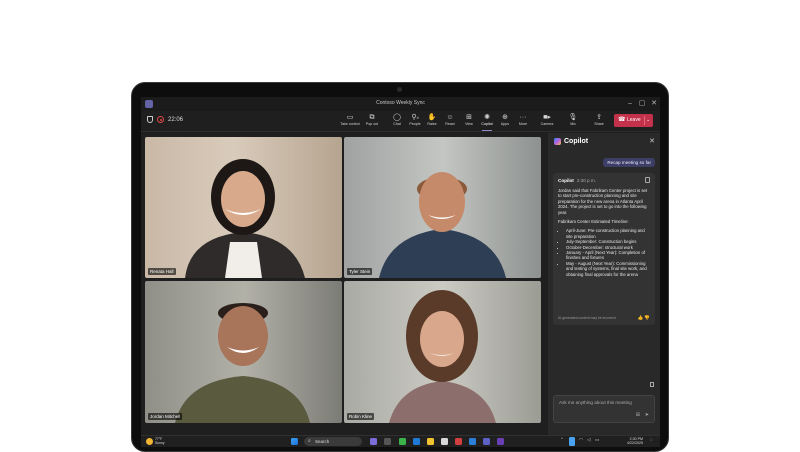 This screenshot has width=800, height=452. I want to click on participant-name: Tyler Stein, so click(360, 271).